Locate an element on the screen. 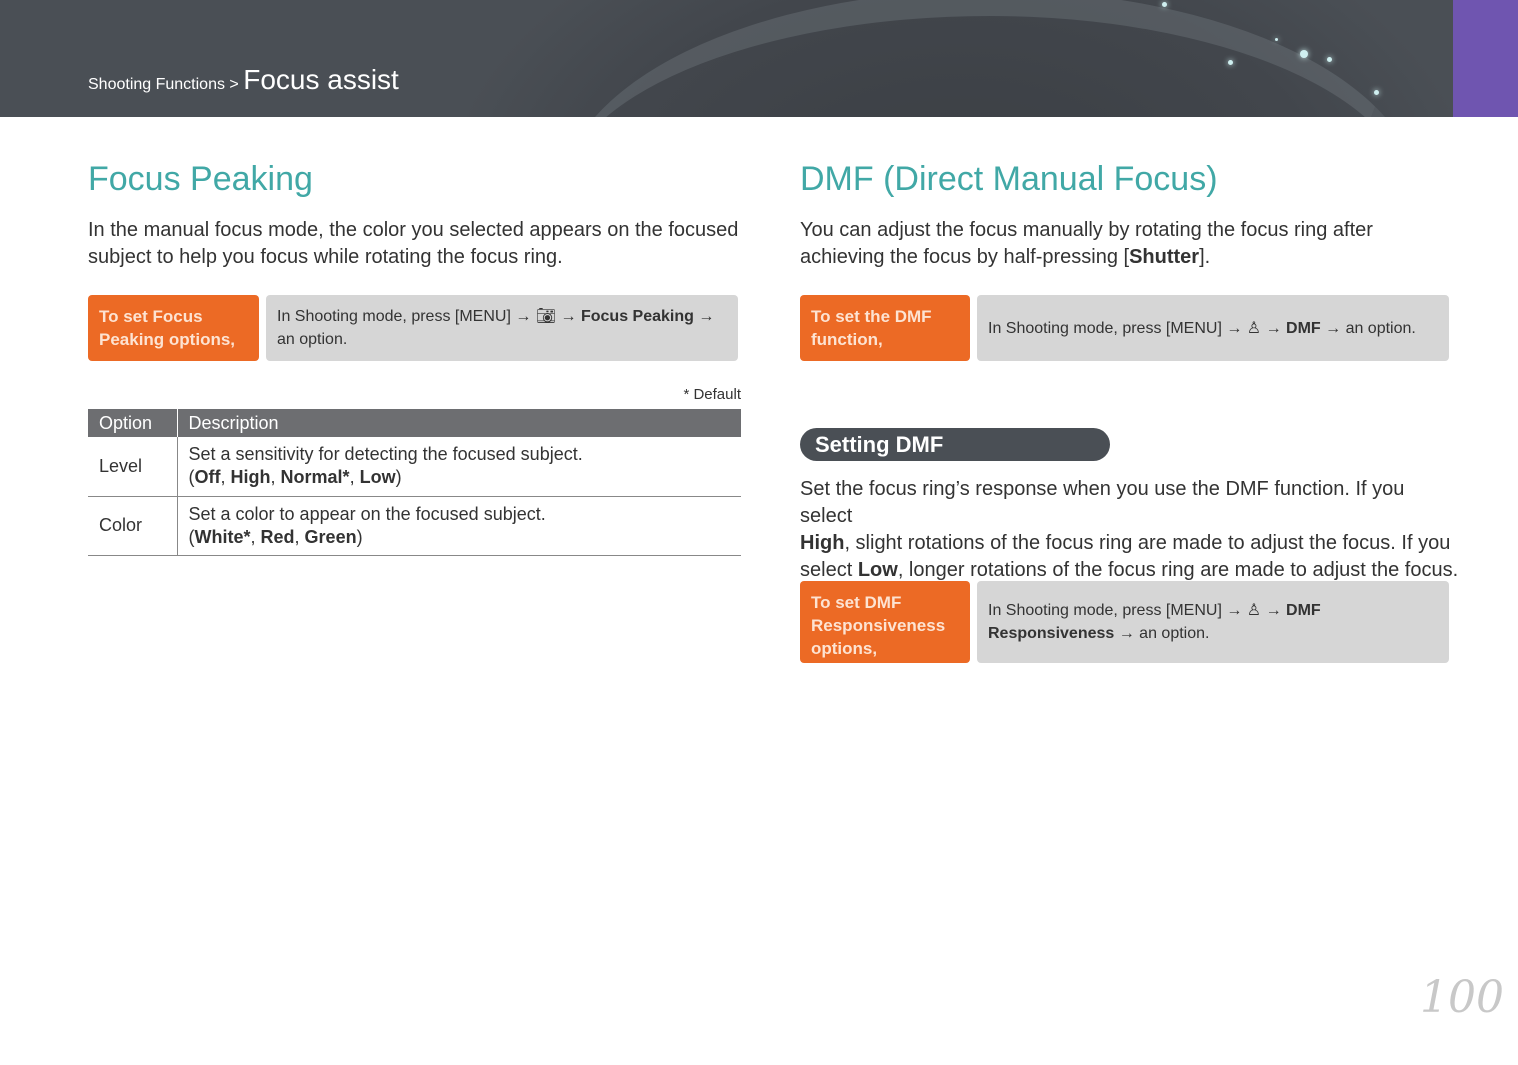  breadcrumb-current: Focus assist is located at coordinates (321, 79).